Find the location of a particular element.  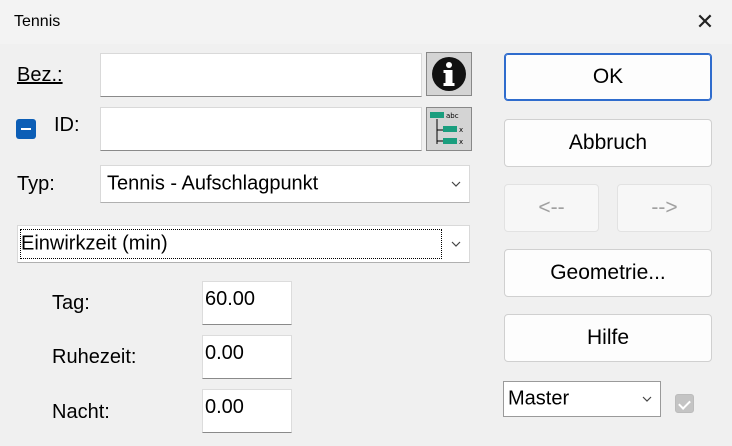

master-value: Master is located at coordinates (539, 398).